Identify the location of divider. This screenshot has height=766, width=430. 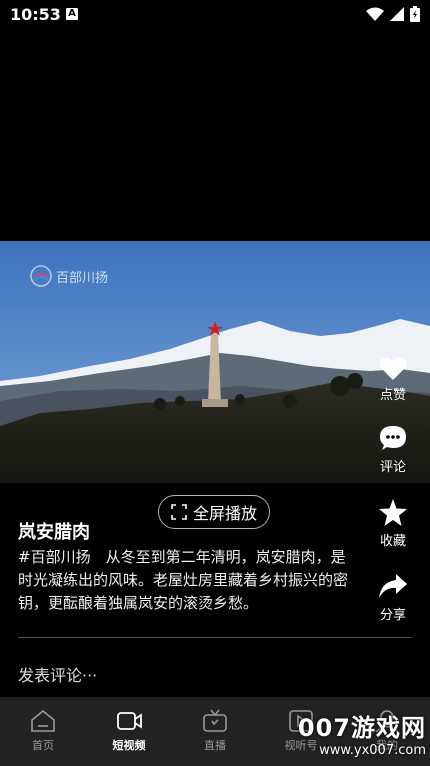
(214, 637).